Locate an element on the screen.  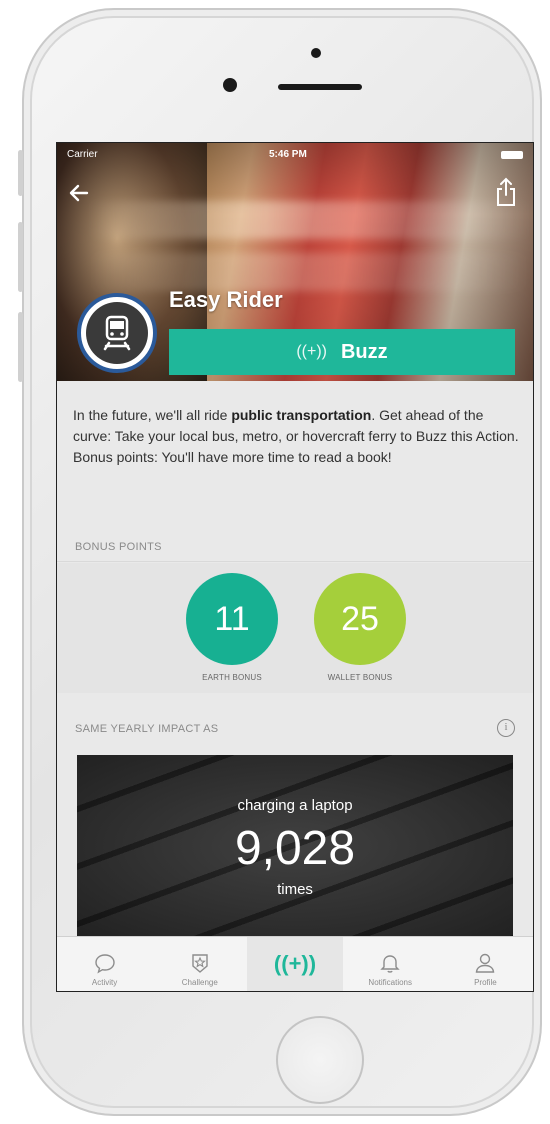
bell-icon is located at coordinates (390, 964).